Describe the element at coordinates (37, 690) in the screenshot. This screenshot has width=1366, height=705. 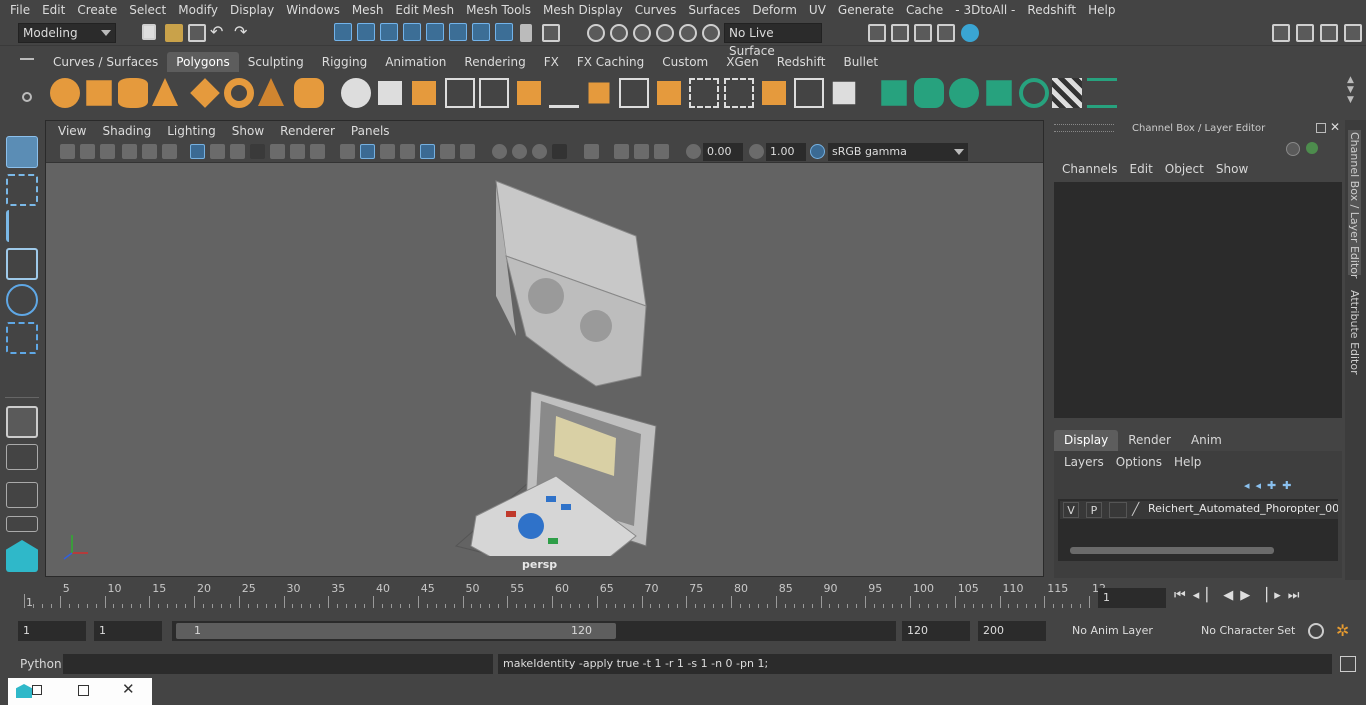
I see `restore-icon` at that location.